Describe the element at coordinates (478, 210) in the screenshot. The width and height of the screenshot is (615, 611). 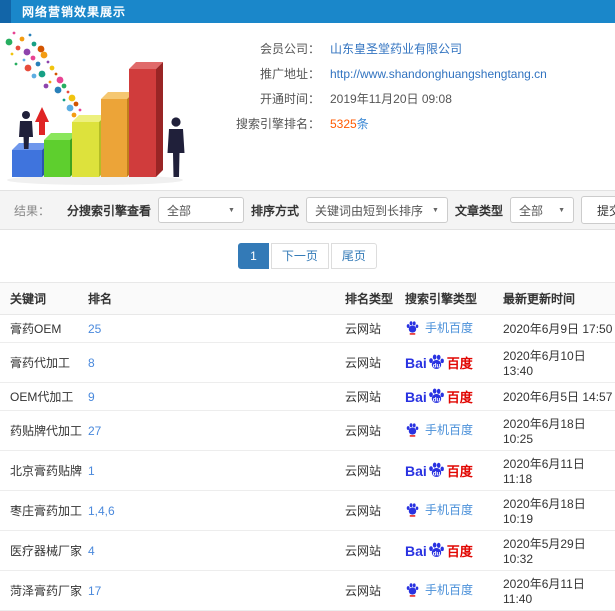
I see `article-type-label: 文章类型` at that location.